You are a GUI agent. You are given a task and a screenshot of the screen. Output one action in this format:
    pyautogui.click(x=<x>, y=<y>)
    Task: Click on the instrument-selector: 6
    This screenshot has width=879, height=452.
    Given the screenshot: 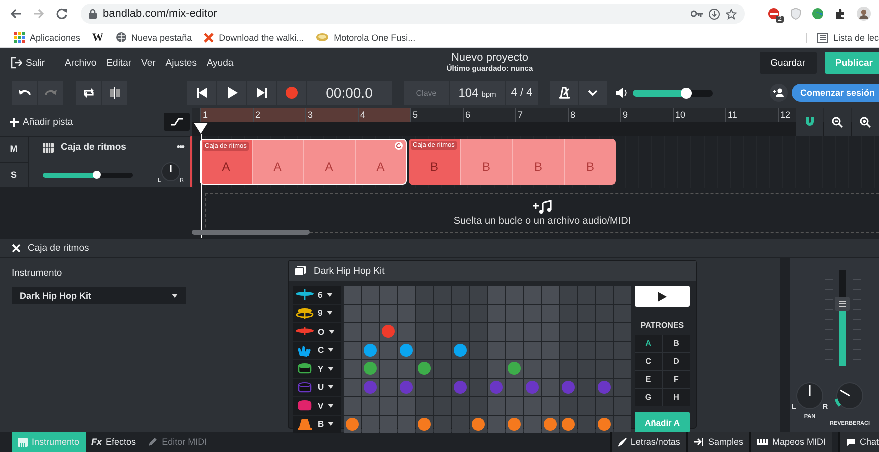 What is the action you would take?
    pyautogui.click(x=317, y=295)
    